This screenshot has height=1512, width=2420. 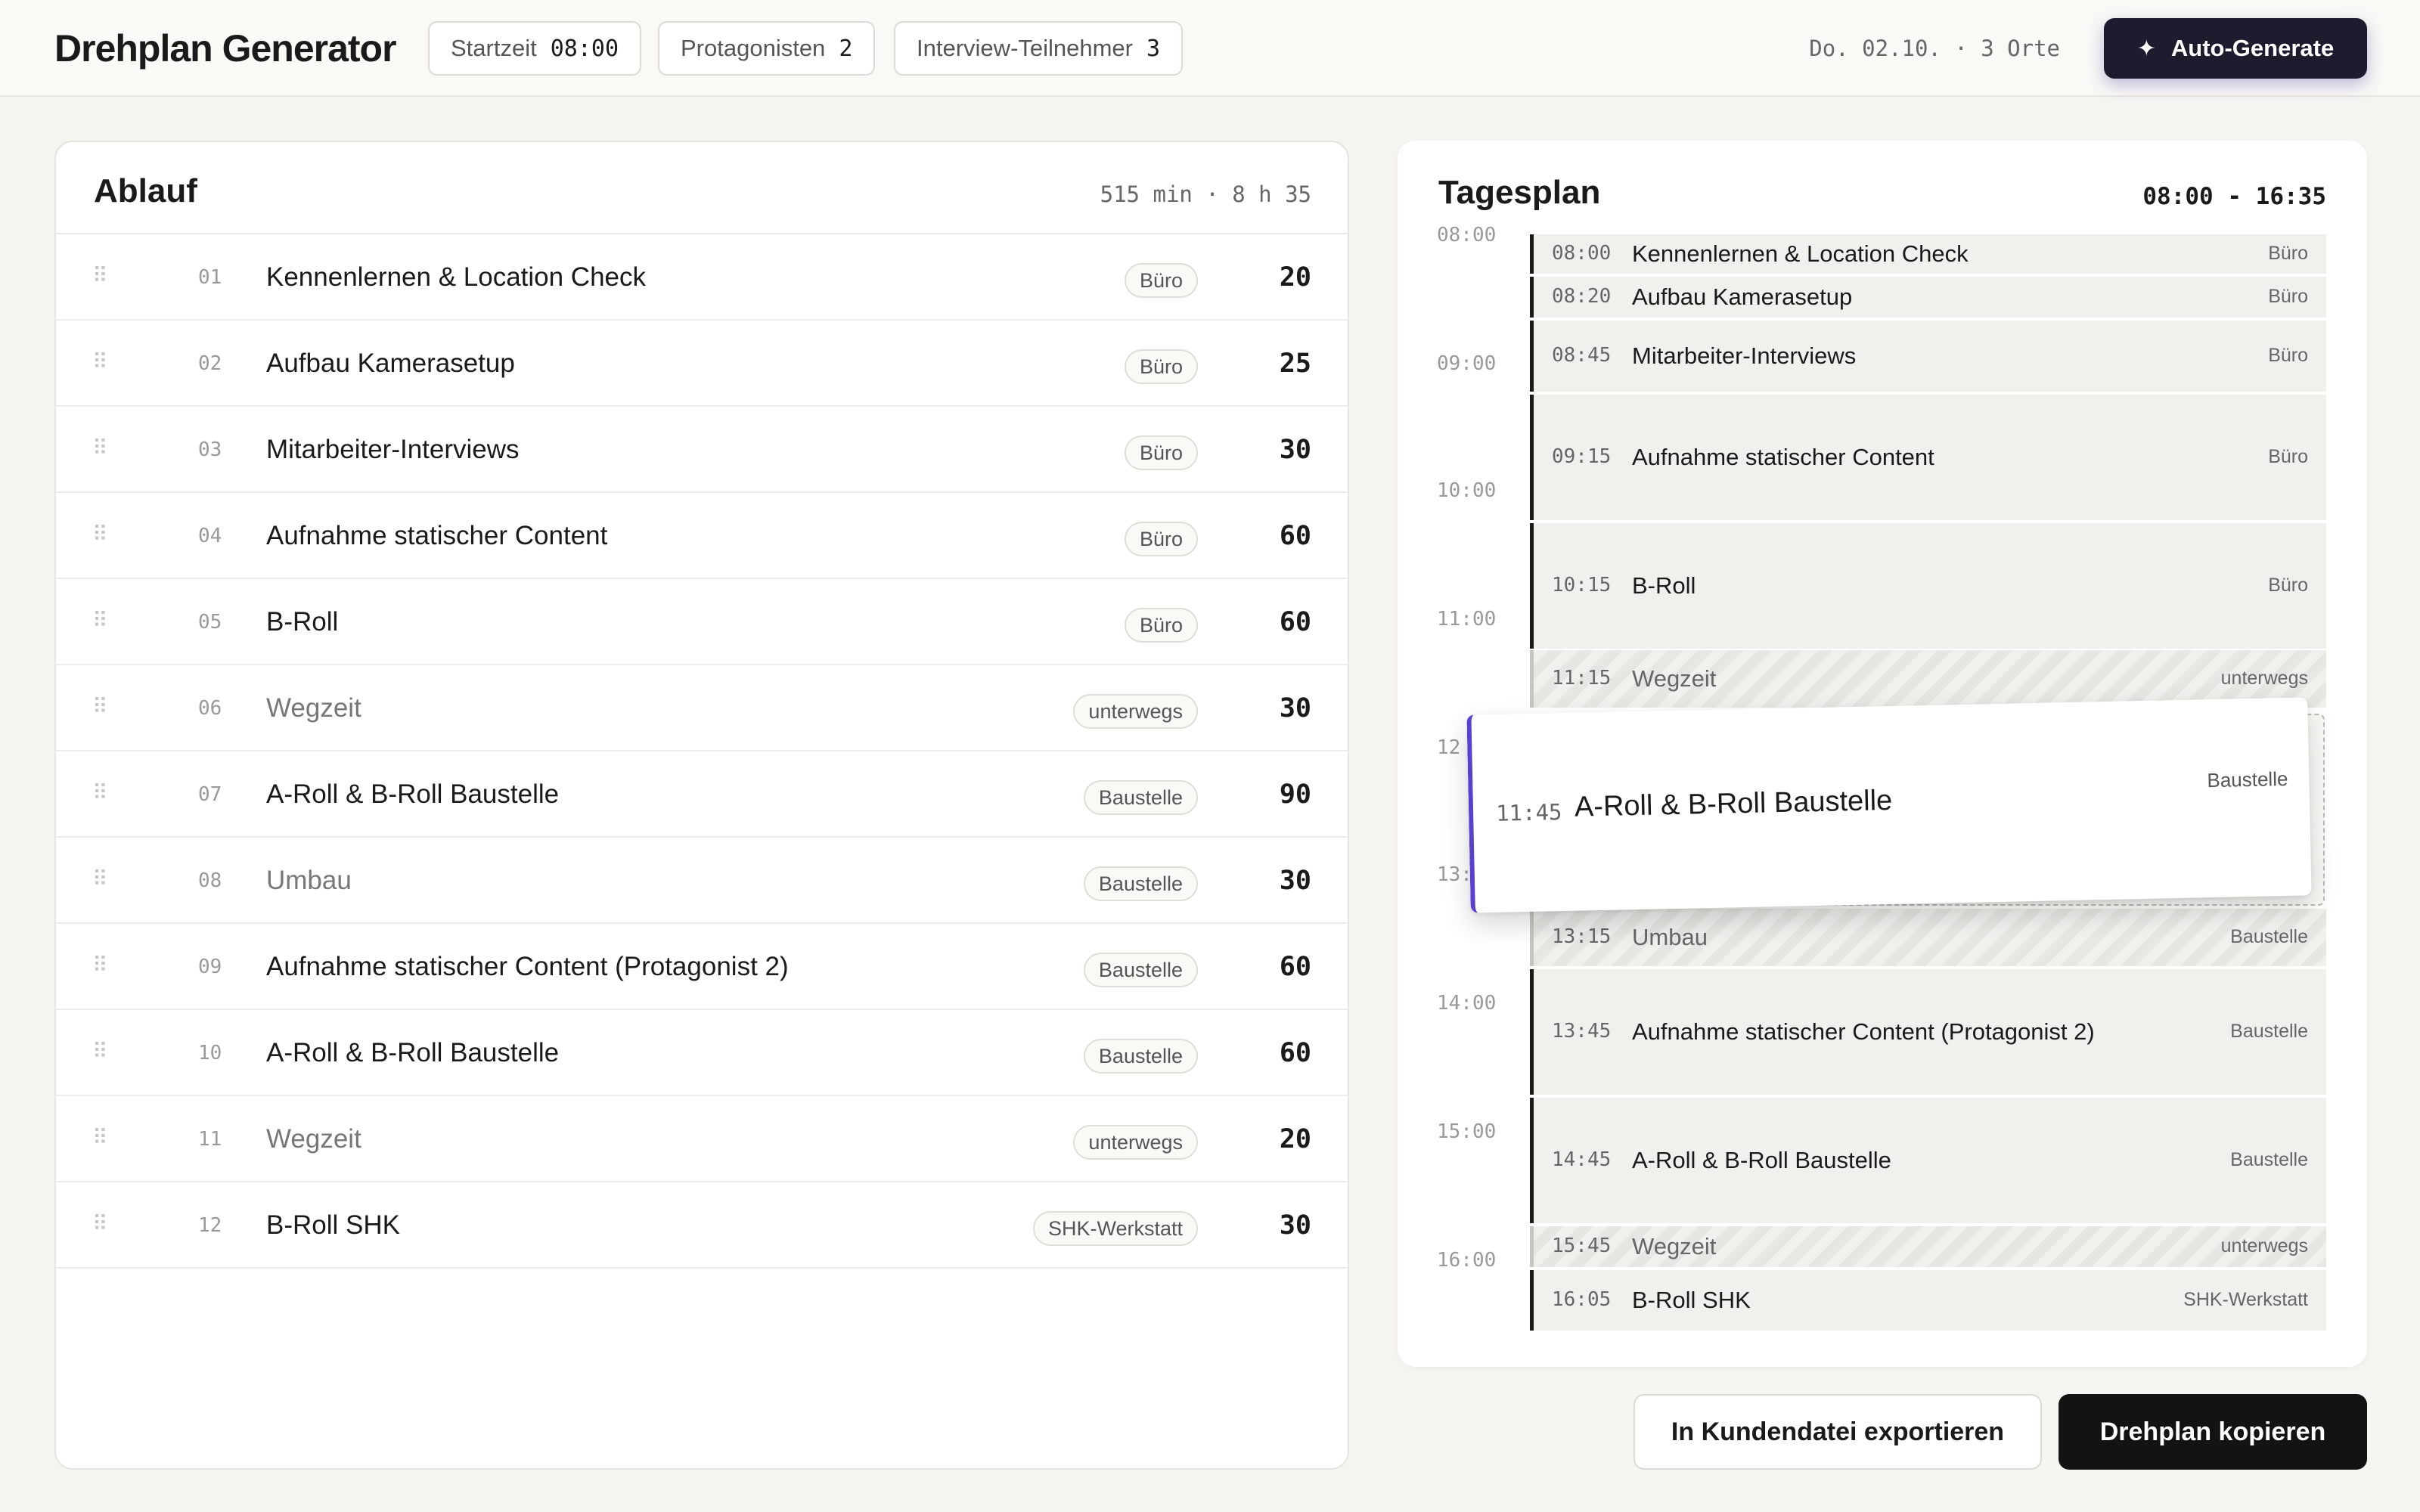 What do you see at coordinates (1582, 585) in the screenshot?
I see `block-time: 10:15` at bounding box center [1582, 585].